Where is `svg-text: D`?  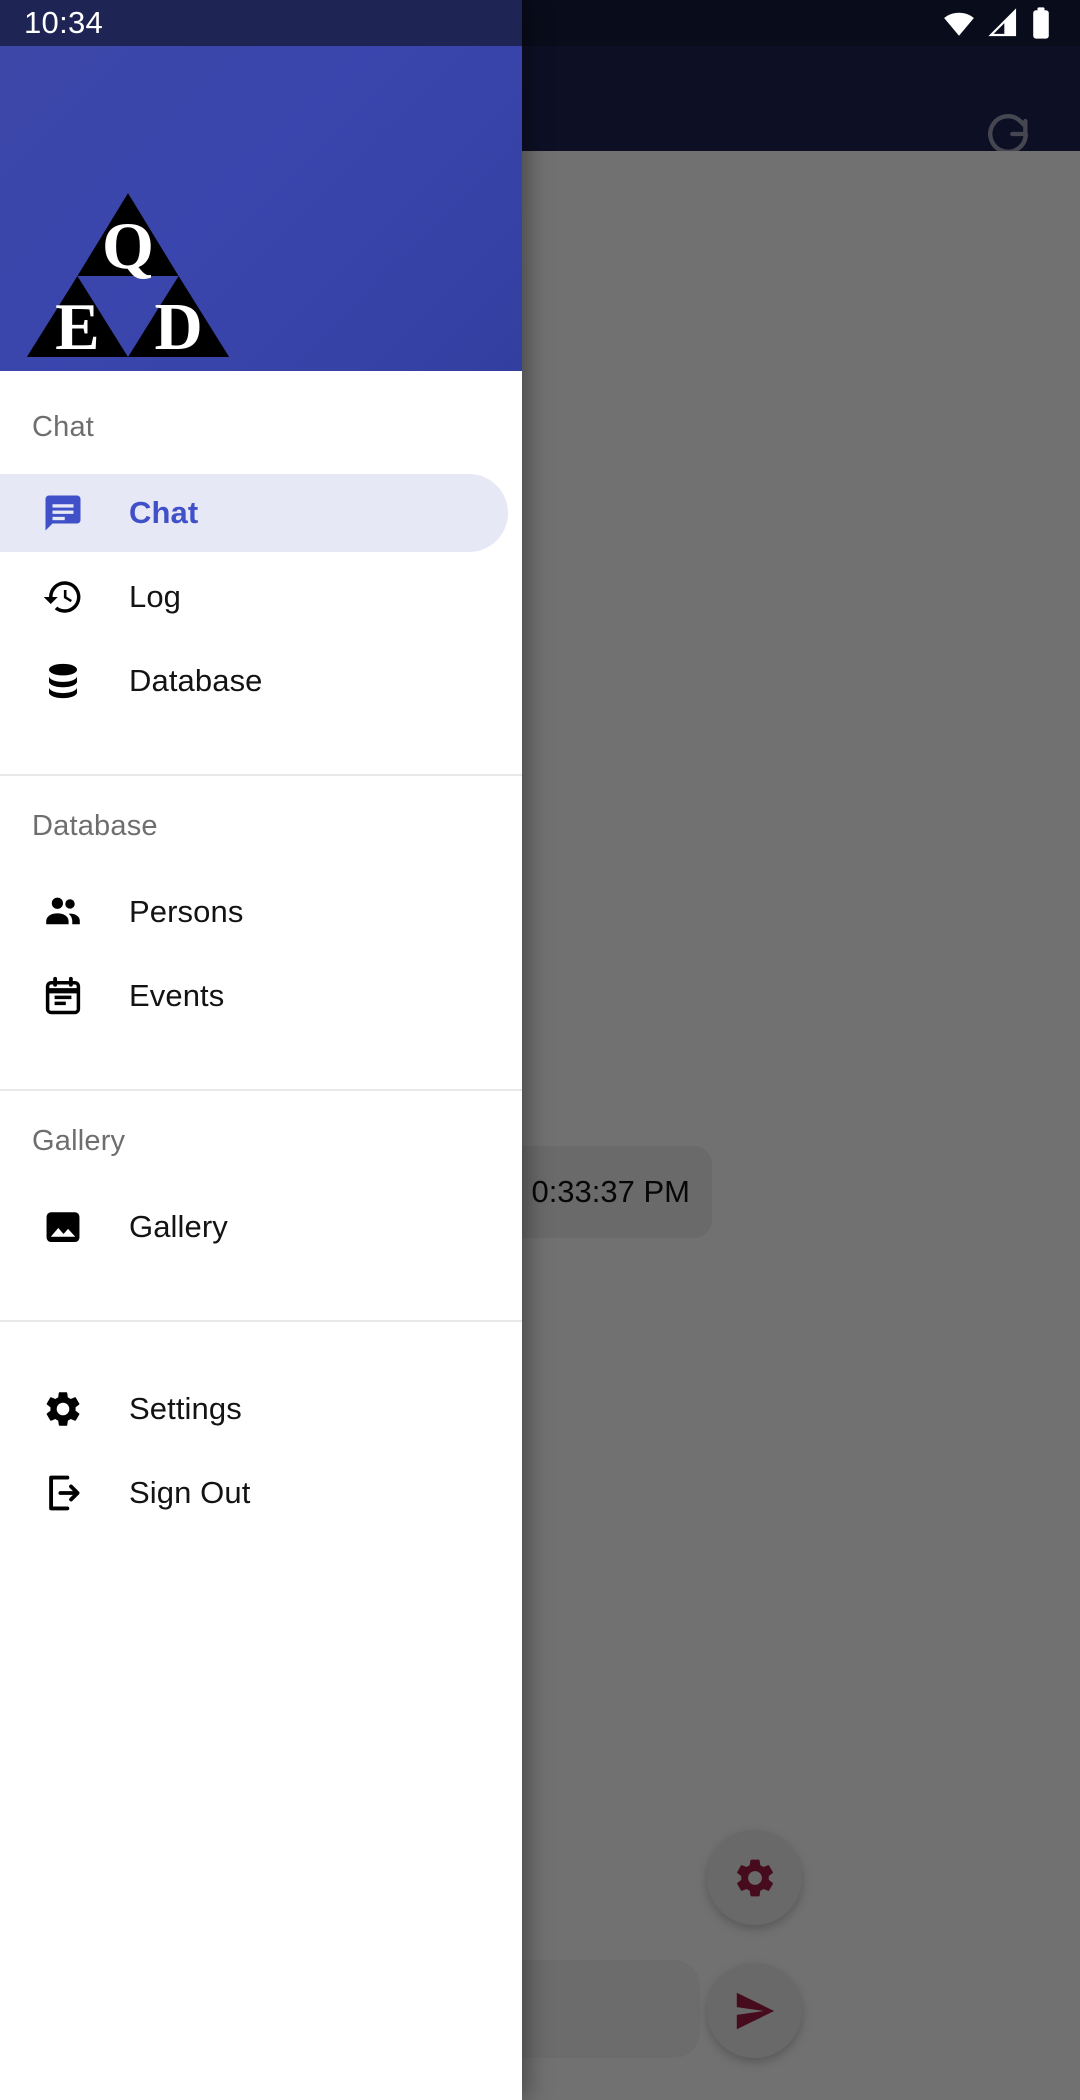
svg-text: D is located at coordinates (178, 325).